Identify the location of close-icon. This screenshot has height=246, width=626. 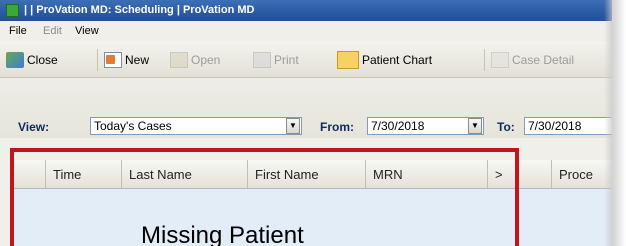
(15, 60).